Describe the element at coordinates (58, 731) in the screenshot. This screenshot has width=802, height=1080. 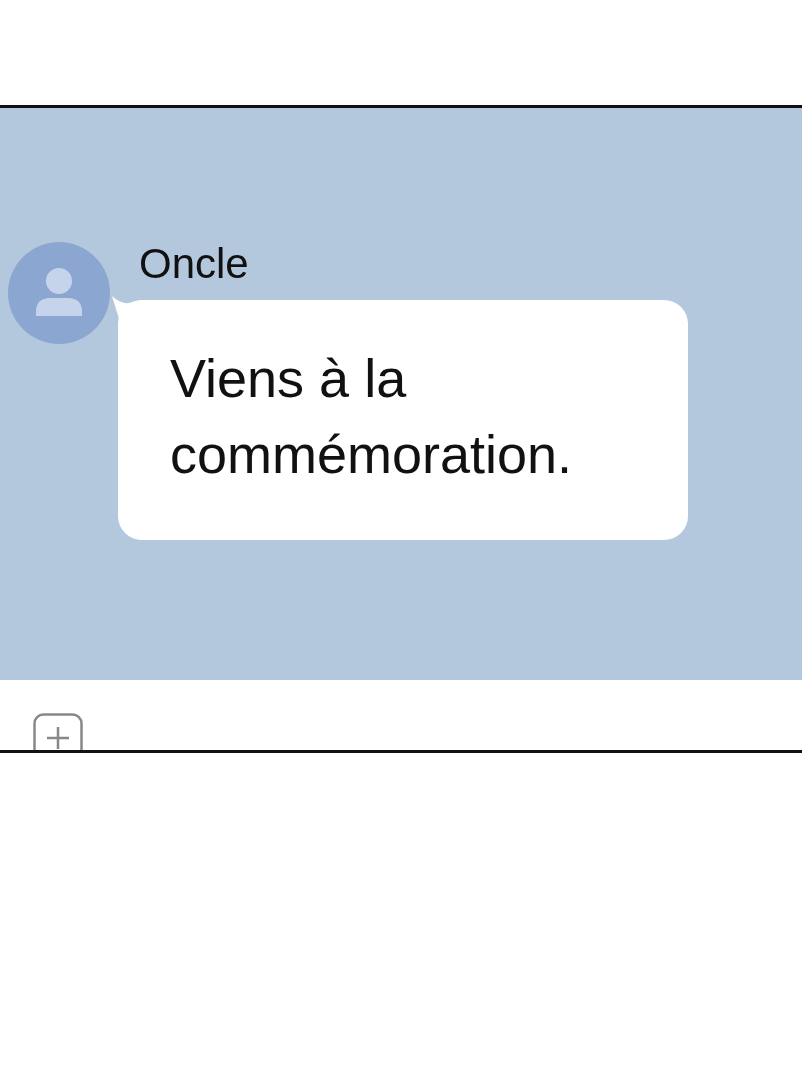
I see `add-icon` at that location.